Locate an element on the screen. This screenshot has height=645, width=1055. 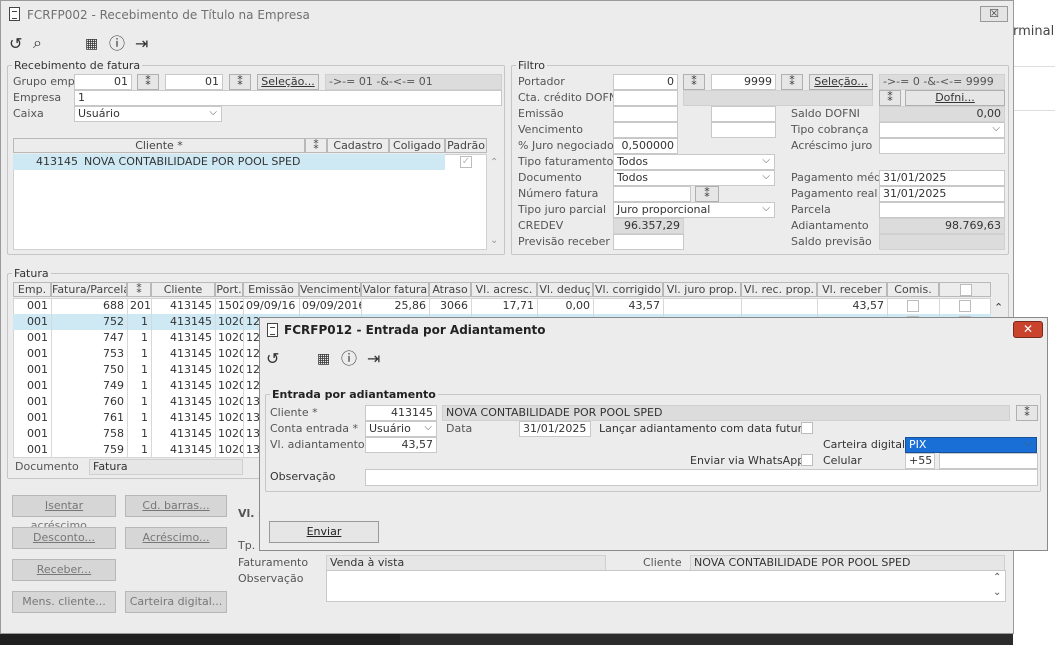
obs-scroll-up-icon: ⌃ is located at coordinates (997, 577).